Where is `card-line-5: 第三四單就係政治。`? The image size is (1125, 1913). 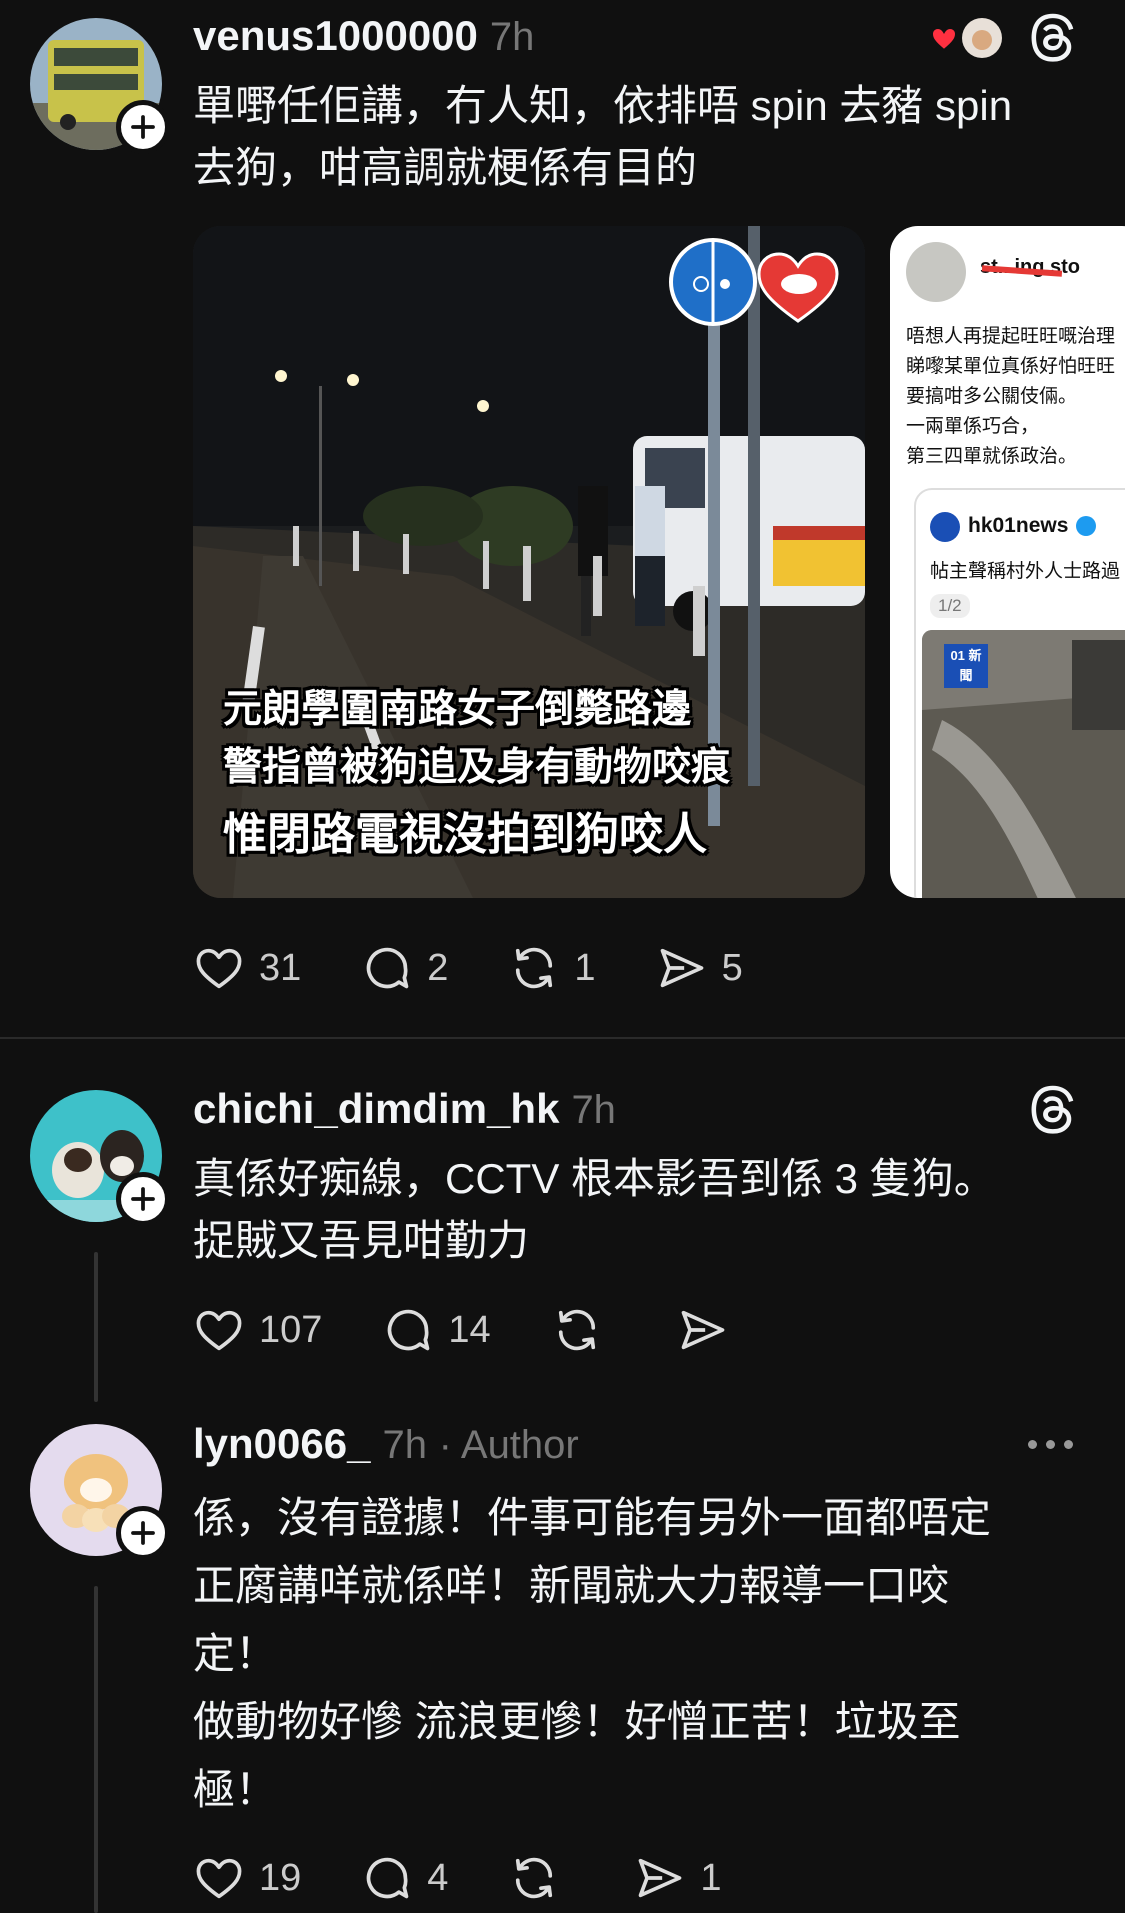 card-line-5: 第三四單就係政治。 is located at coordinates (992, 456).